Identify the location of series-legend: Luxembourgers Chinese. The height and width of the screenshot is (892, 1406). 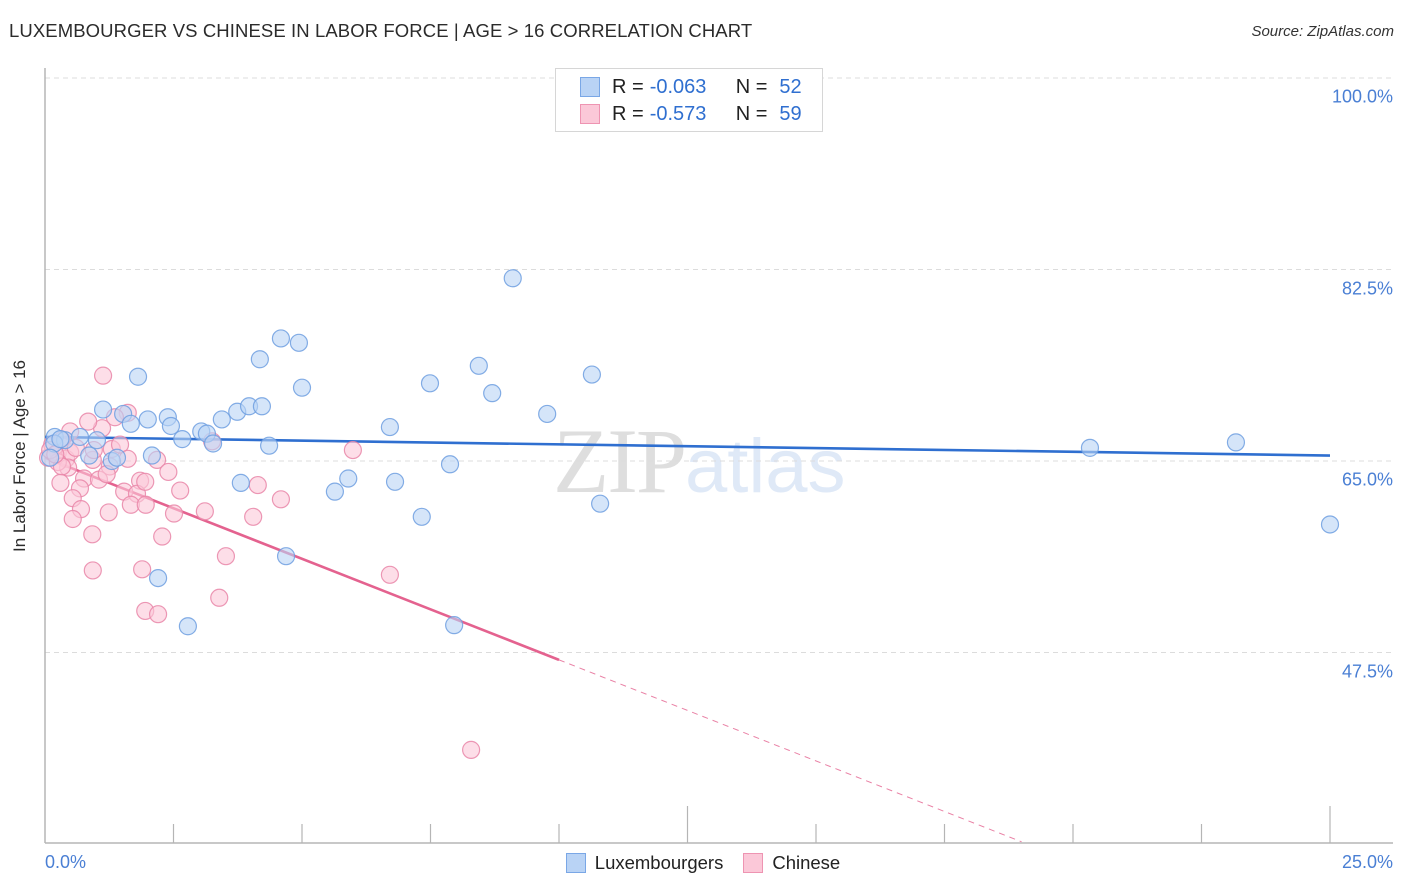
(703, 863).